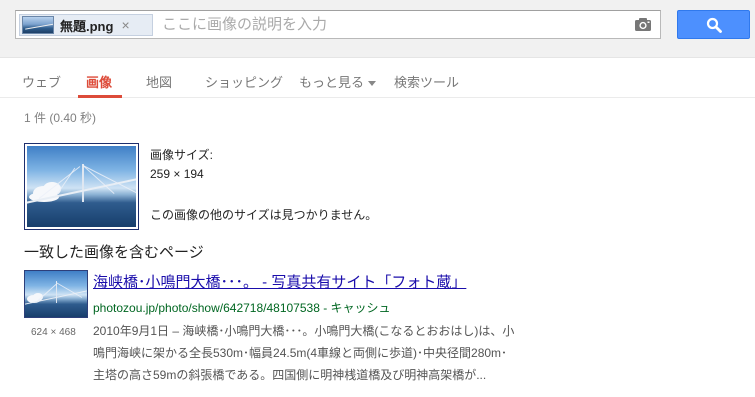 This screenshot has height=397, width=755. I want to click on chip-filename: 無題.png, so click(87, 26).